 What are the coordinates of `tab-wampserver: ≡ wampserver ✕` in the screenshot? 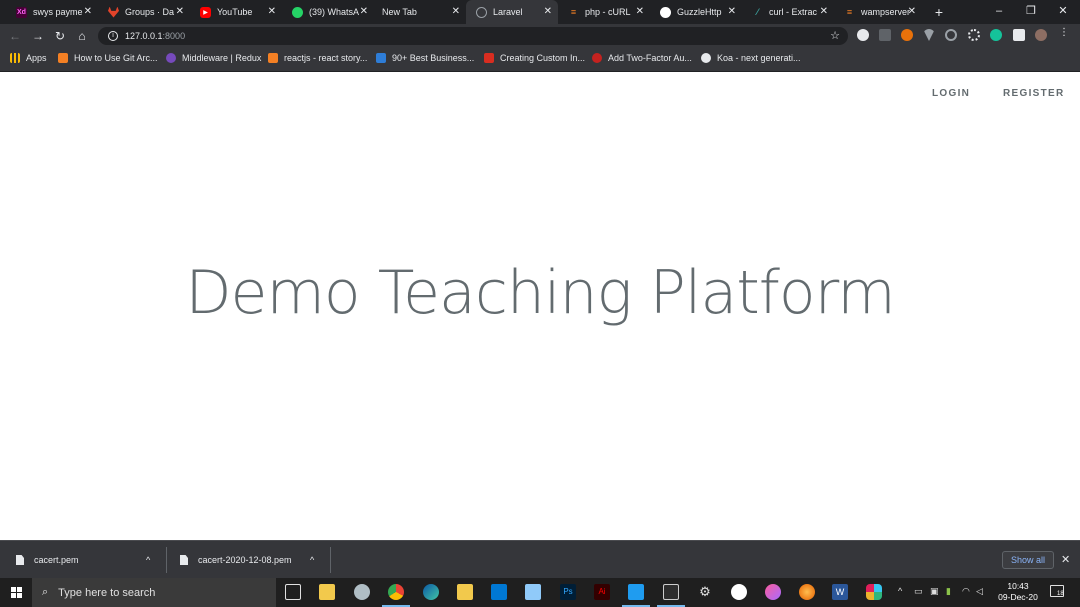 It's located at (878, 12).